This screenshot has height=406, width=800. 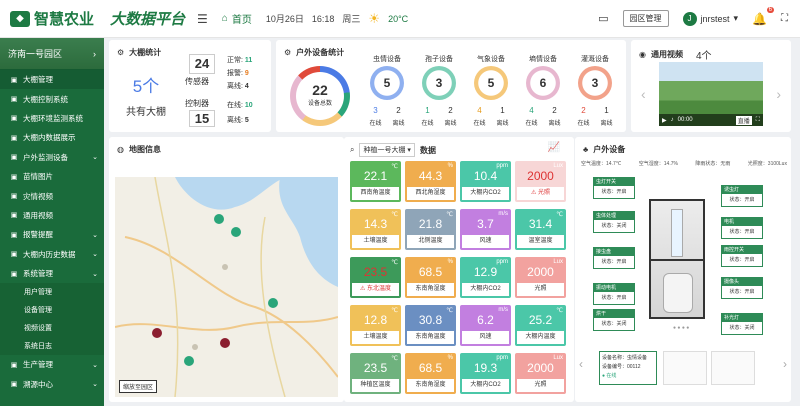 I want to click on monitor-icon: ▭, so click(x=603, y=18).